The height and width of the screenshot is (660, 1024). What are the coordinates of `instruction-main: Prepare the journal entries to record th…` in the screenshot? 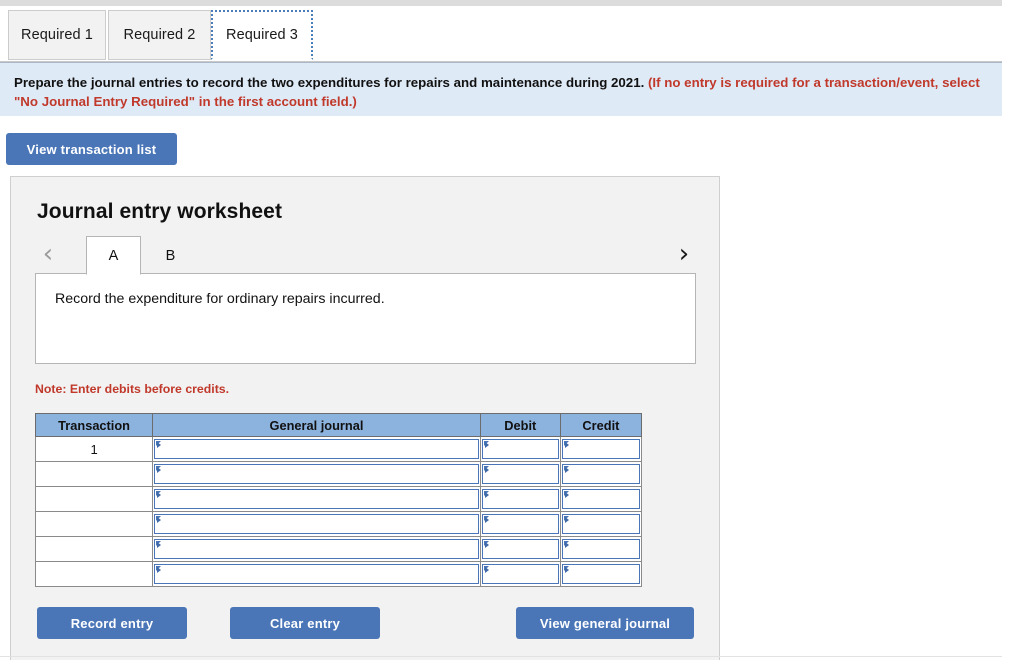 It's located at (329, 82).